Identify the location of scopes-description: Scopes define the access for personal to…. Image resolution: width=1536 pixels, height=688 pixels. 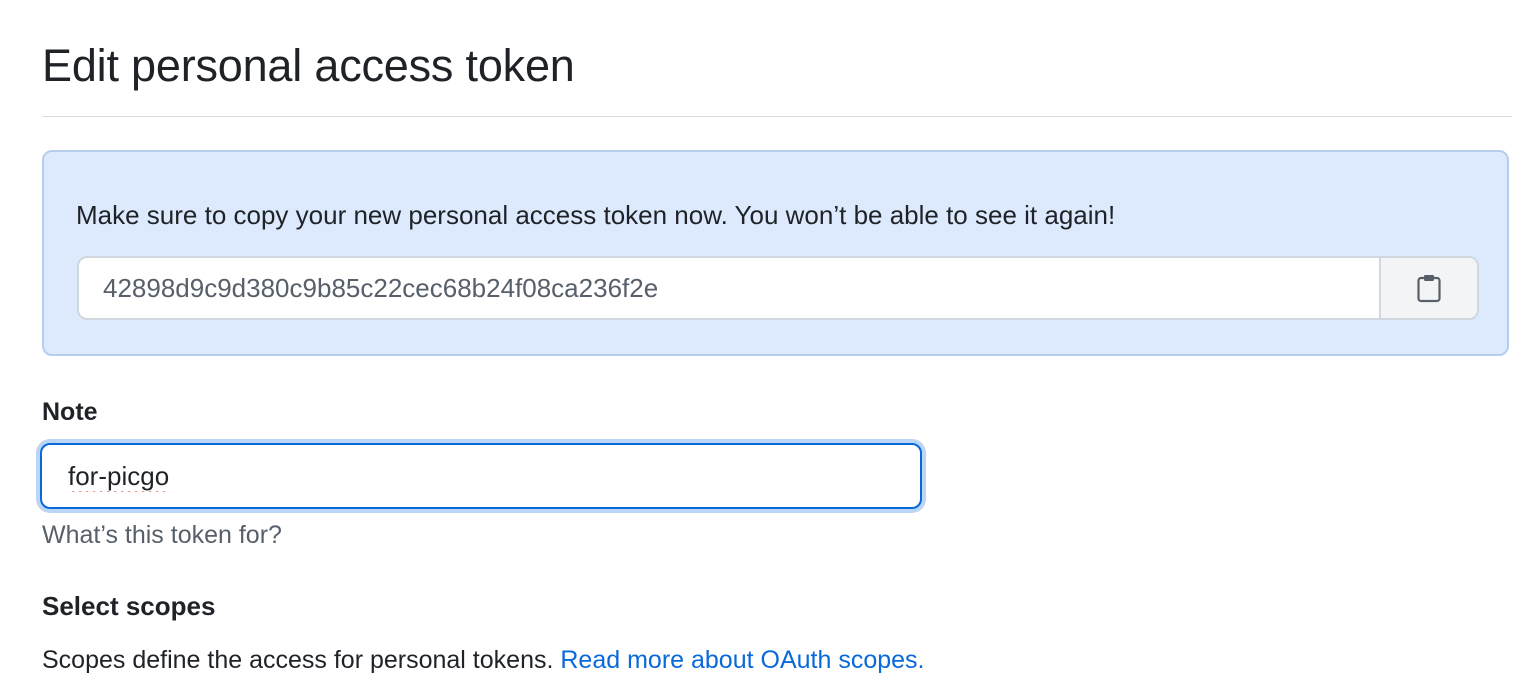
(483, 660).